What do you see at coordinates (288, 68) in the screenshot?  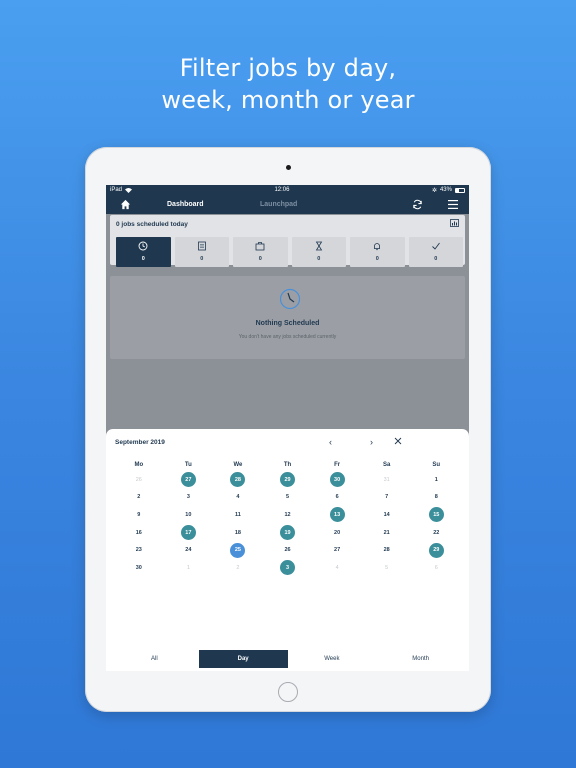 I see `promo-line-1: Filter jobs by day,` at bounding box center [288, 68].